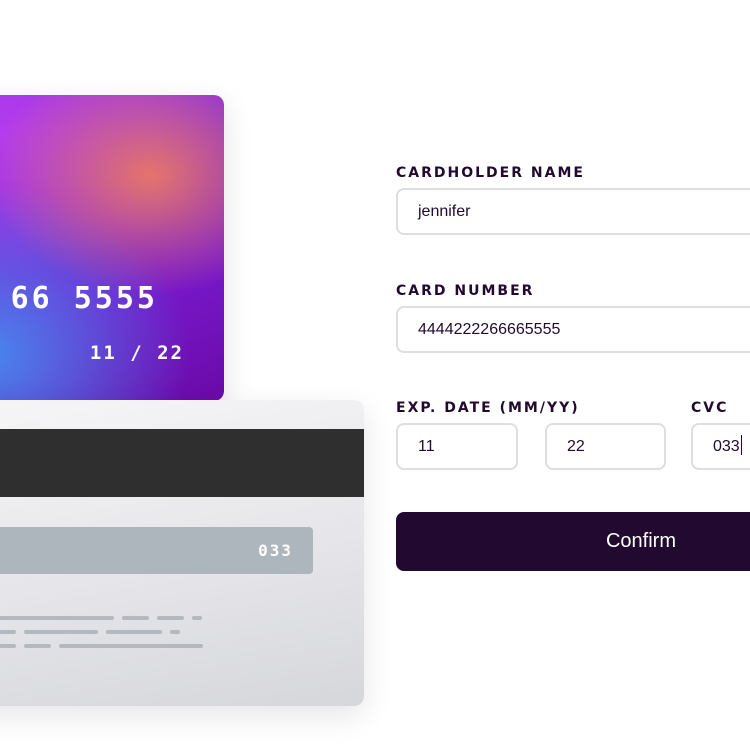  Describe the element at coordinates (182, 463) in the screenshot. I see `magnetic-stripe` at that location.